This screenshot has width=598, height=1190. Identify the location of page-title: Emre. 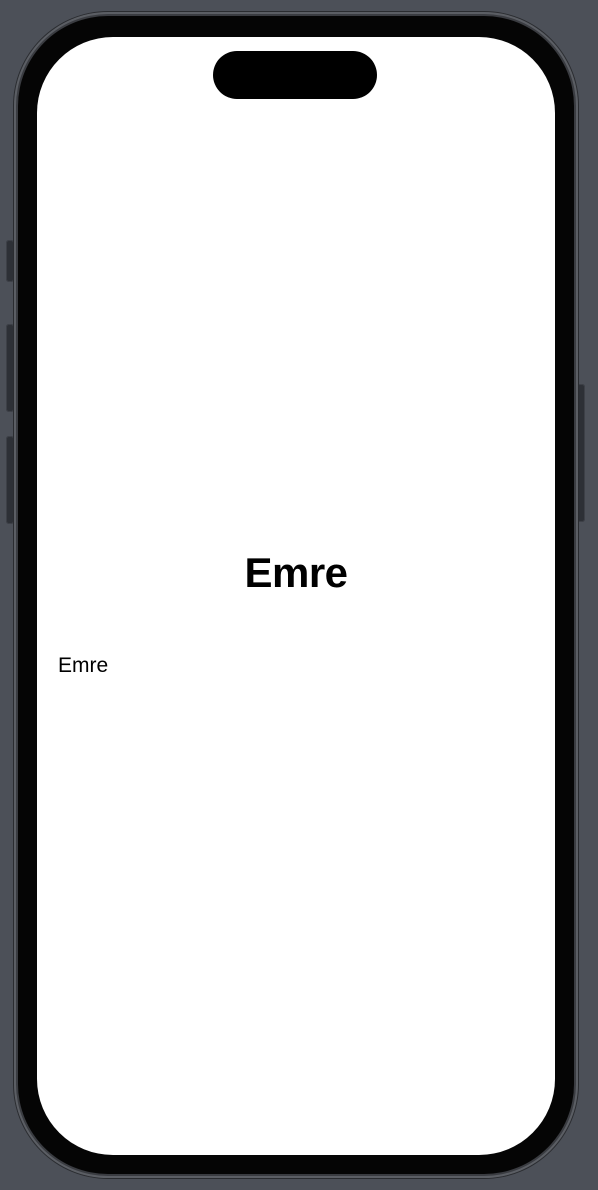
(296, 572).